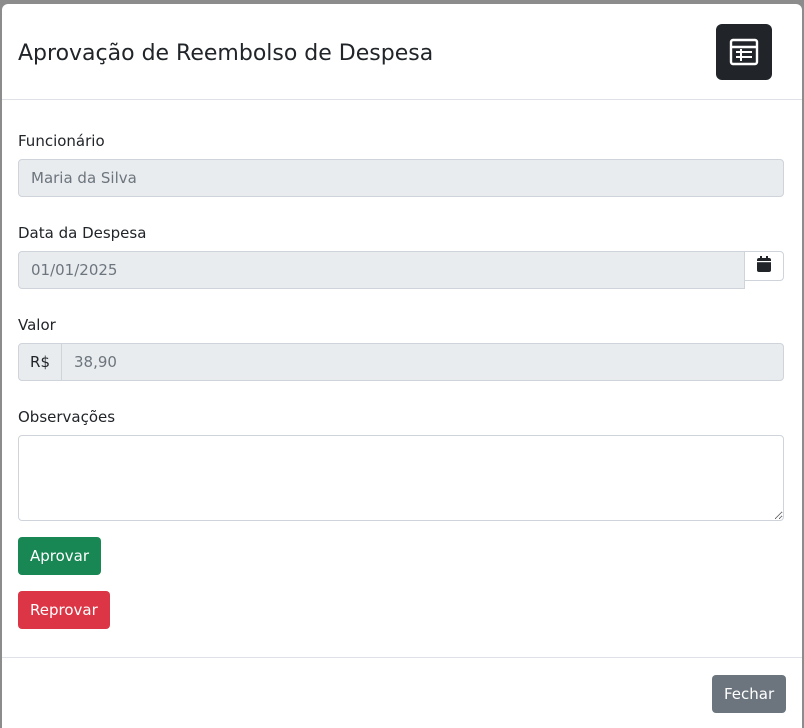 Image resolution: width=804 pixels, height=728 pixels. Describe the element at coordinates (64, 610) in the screenshot. I see `reject-button: Reprovar` at that location.